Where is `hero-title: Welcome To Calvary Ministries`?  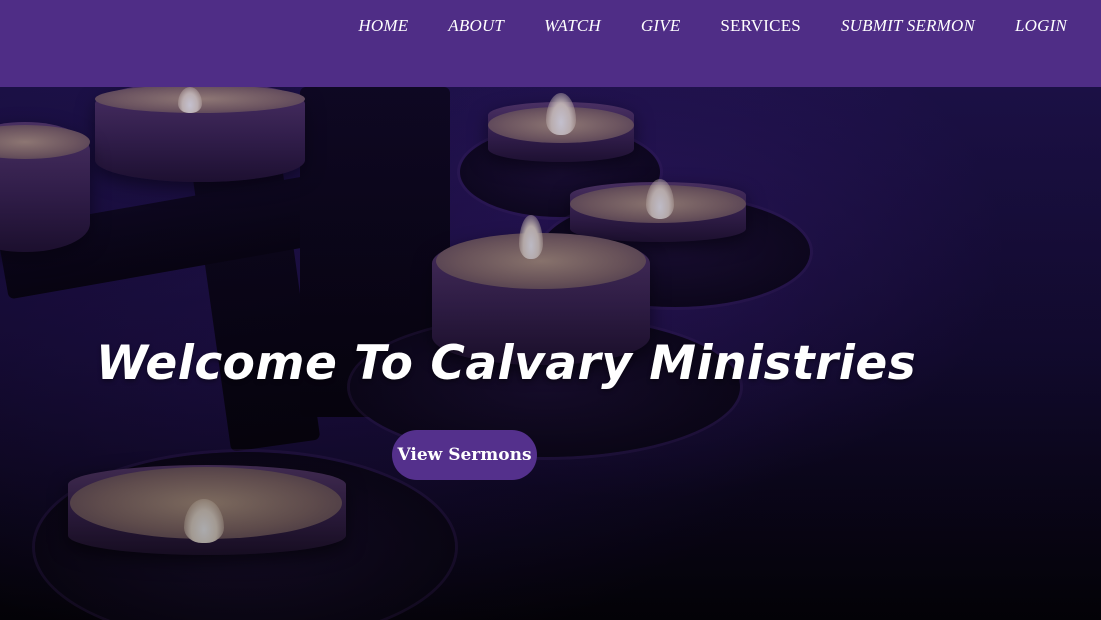
hero-title: Welcome To Calvary Ministries is located at coordinates (506, 363).